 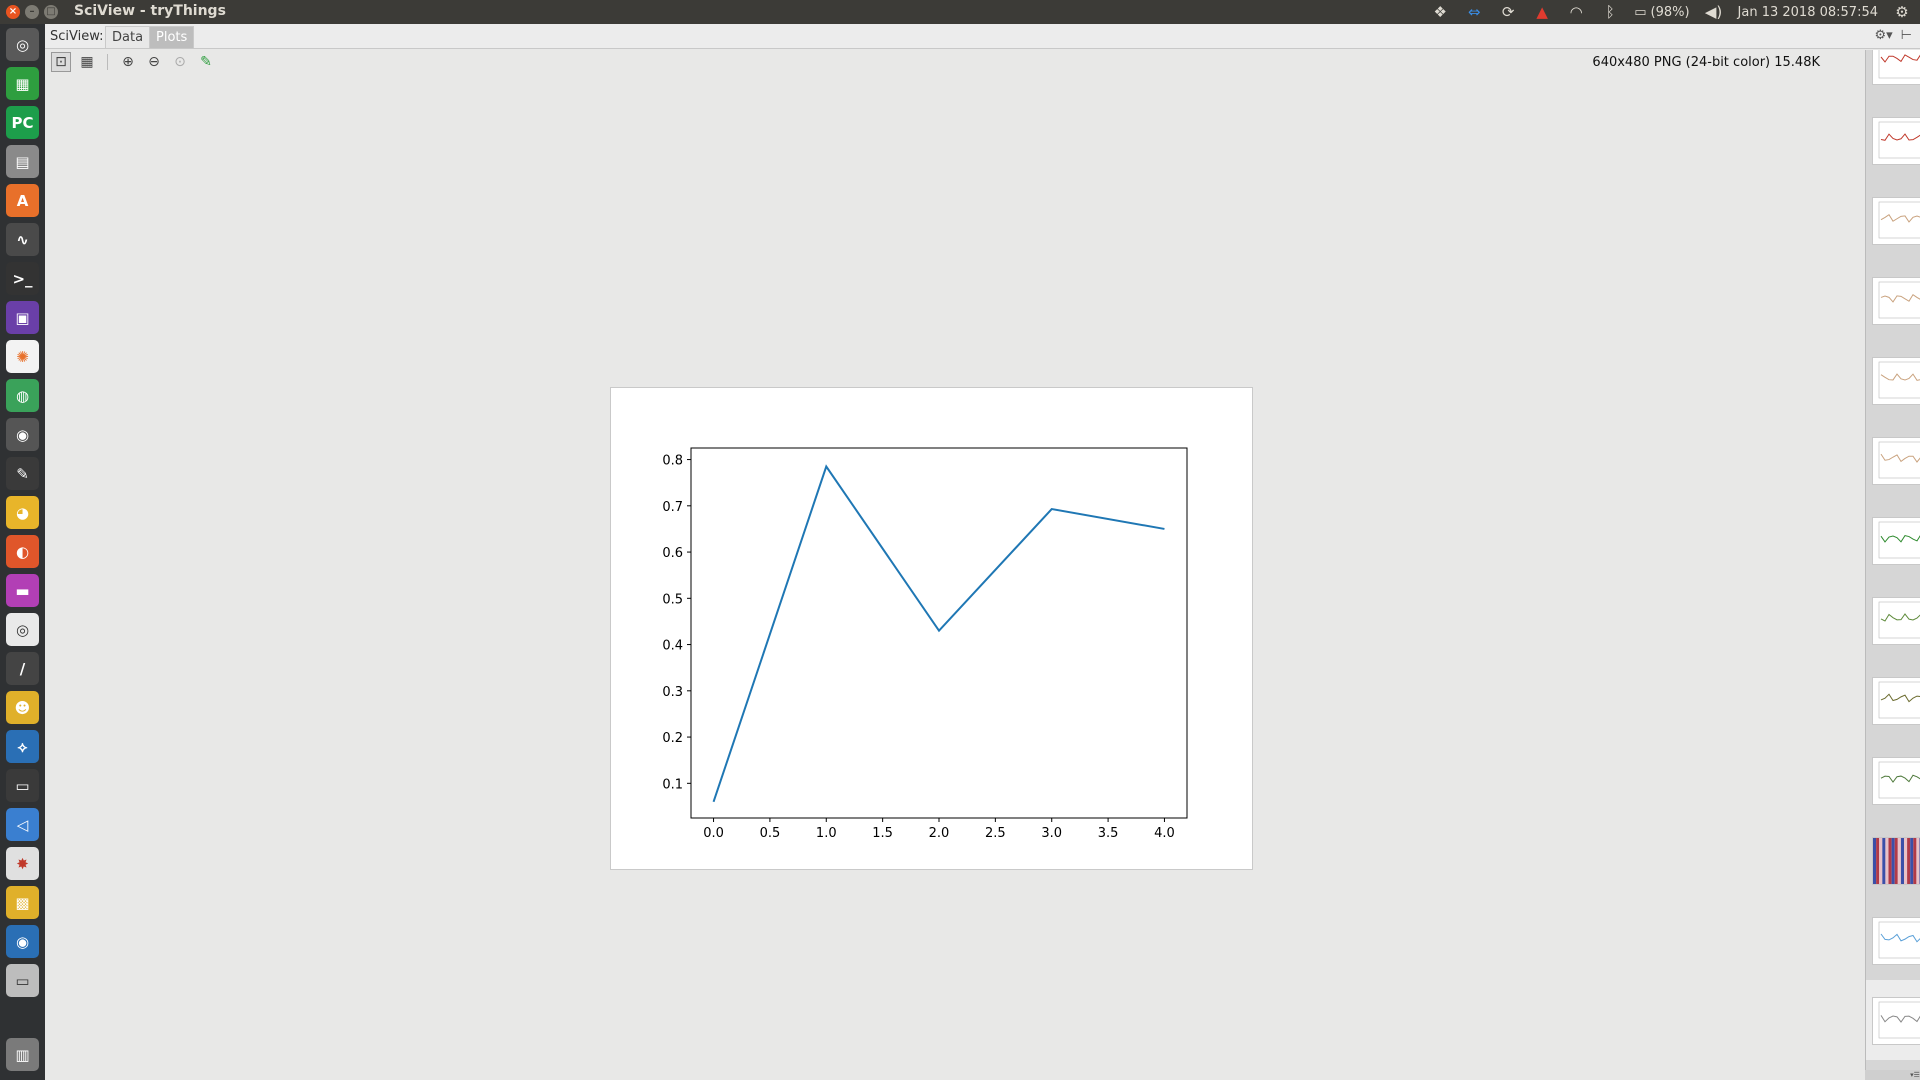 What do you see at coordinates (22, 200) in the screenshot?
I see `software-center-icon: A` at bounding box center [22, 200].